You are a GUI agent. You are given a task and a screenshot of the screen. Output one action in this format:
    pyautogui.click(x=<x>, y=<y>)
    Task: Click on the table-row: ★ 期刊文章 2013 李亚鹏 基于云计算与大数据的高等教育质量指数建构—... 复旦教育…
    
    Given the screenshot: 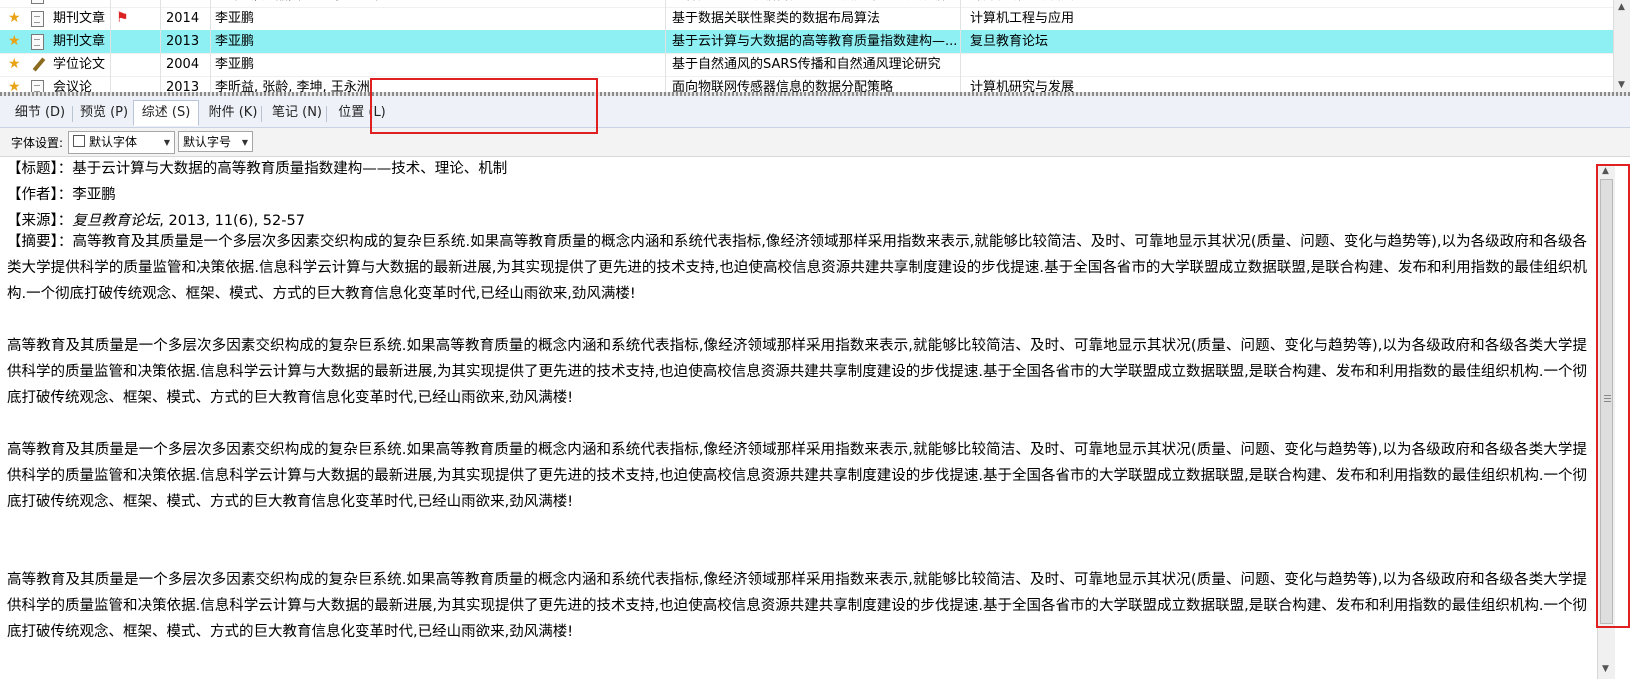 What is the action you would take?
    pyautogui.click(x=806, y=42)
    